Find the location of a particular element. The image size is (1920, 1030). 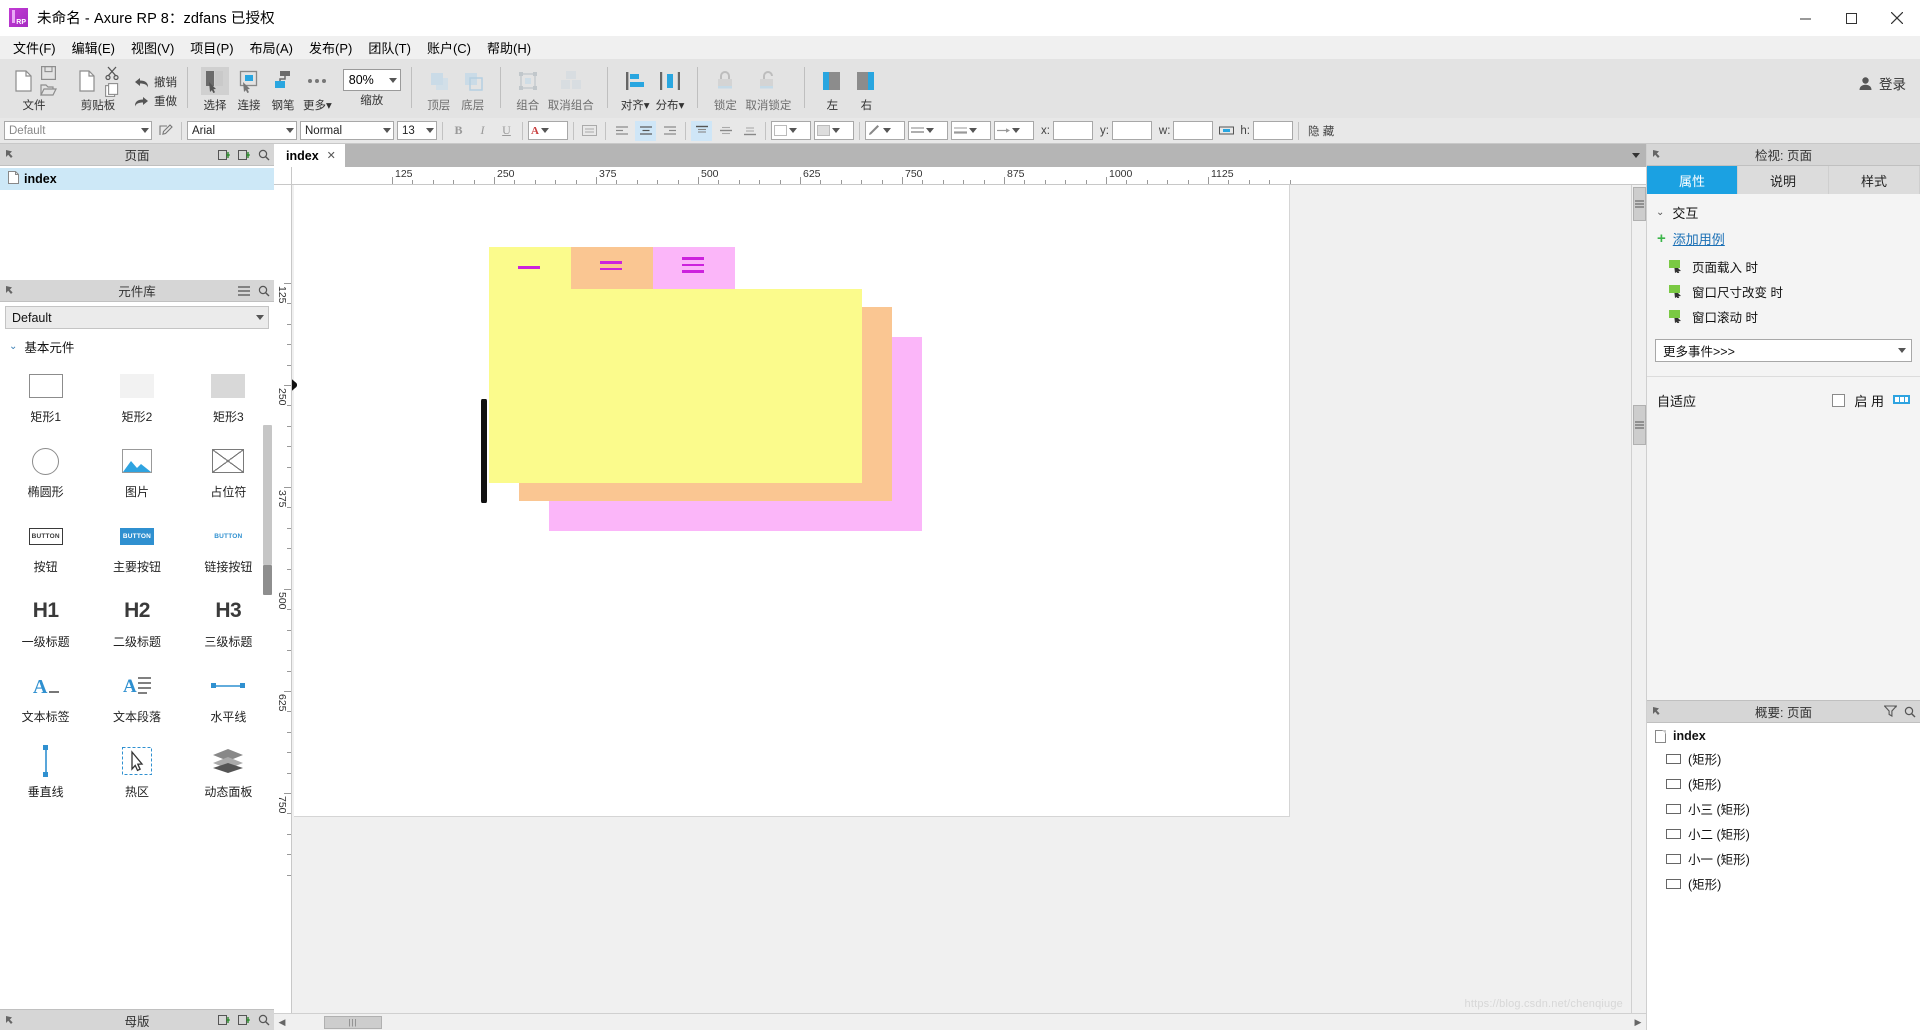

widget-rectangle-1: 矩形1 is located at coordinates (45, 397).